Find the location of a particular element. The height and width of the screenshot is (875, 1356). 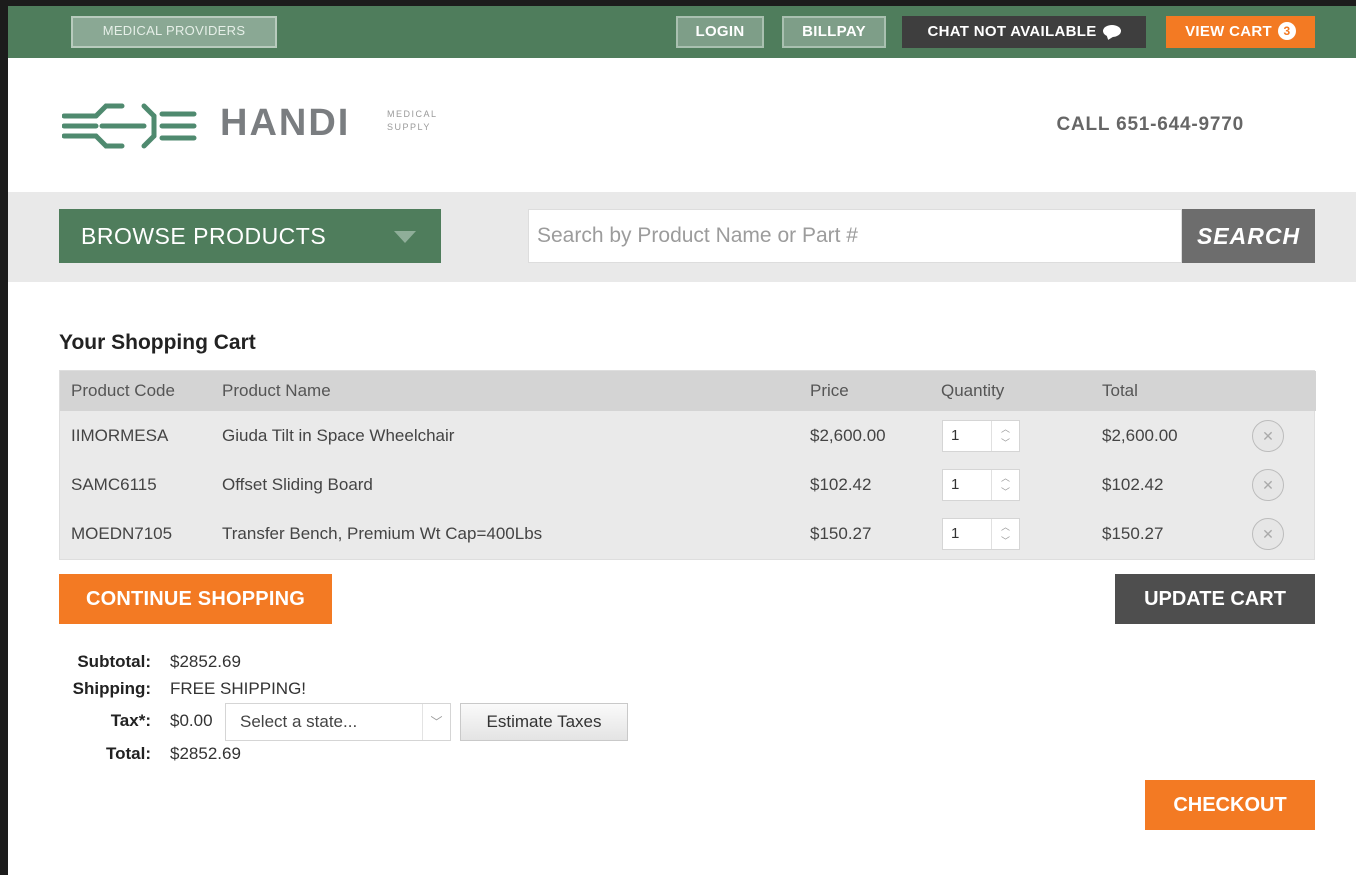

total-label: Total: is located at coordinates (128, 753).